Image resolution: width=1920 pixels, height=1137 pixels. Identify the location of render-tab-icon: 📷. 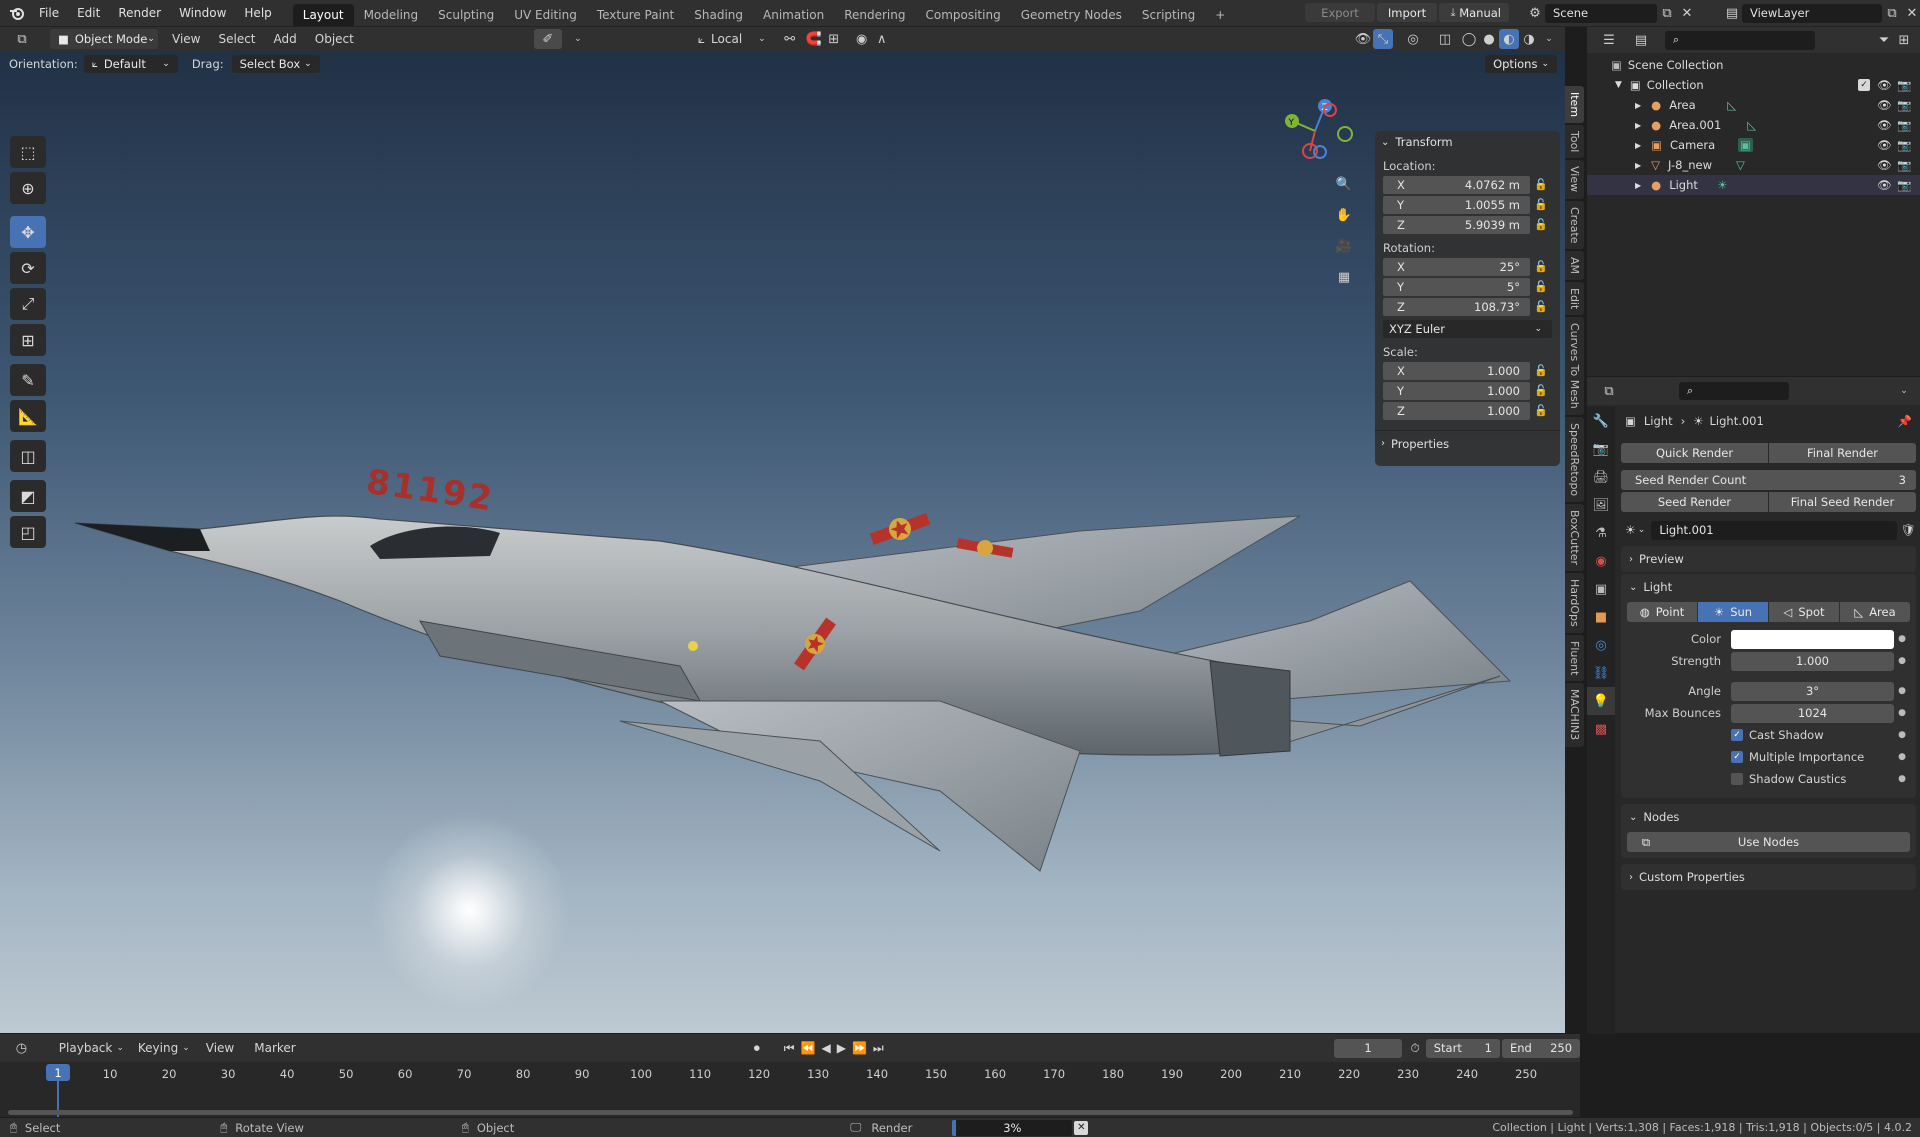
(1601, 449).